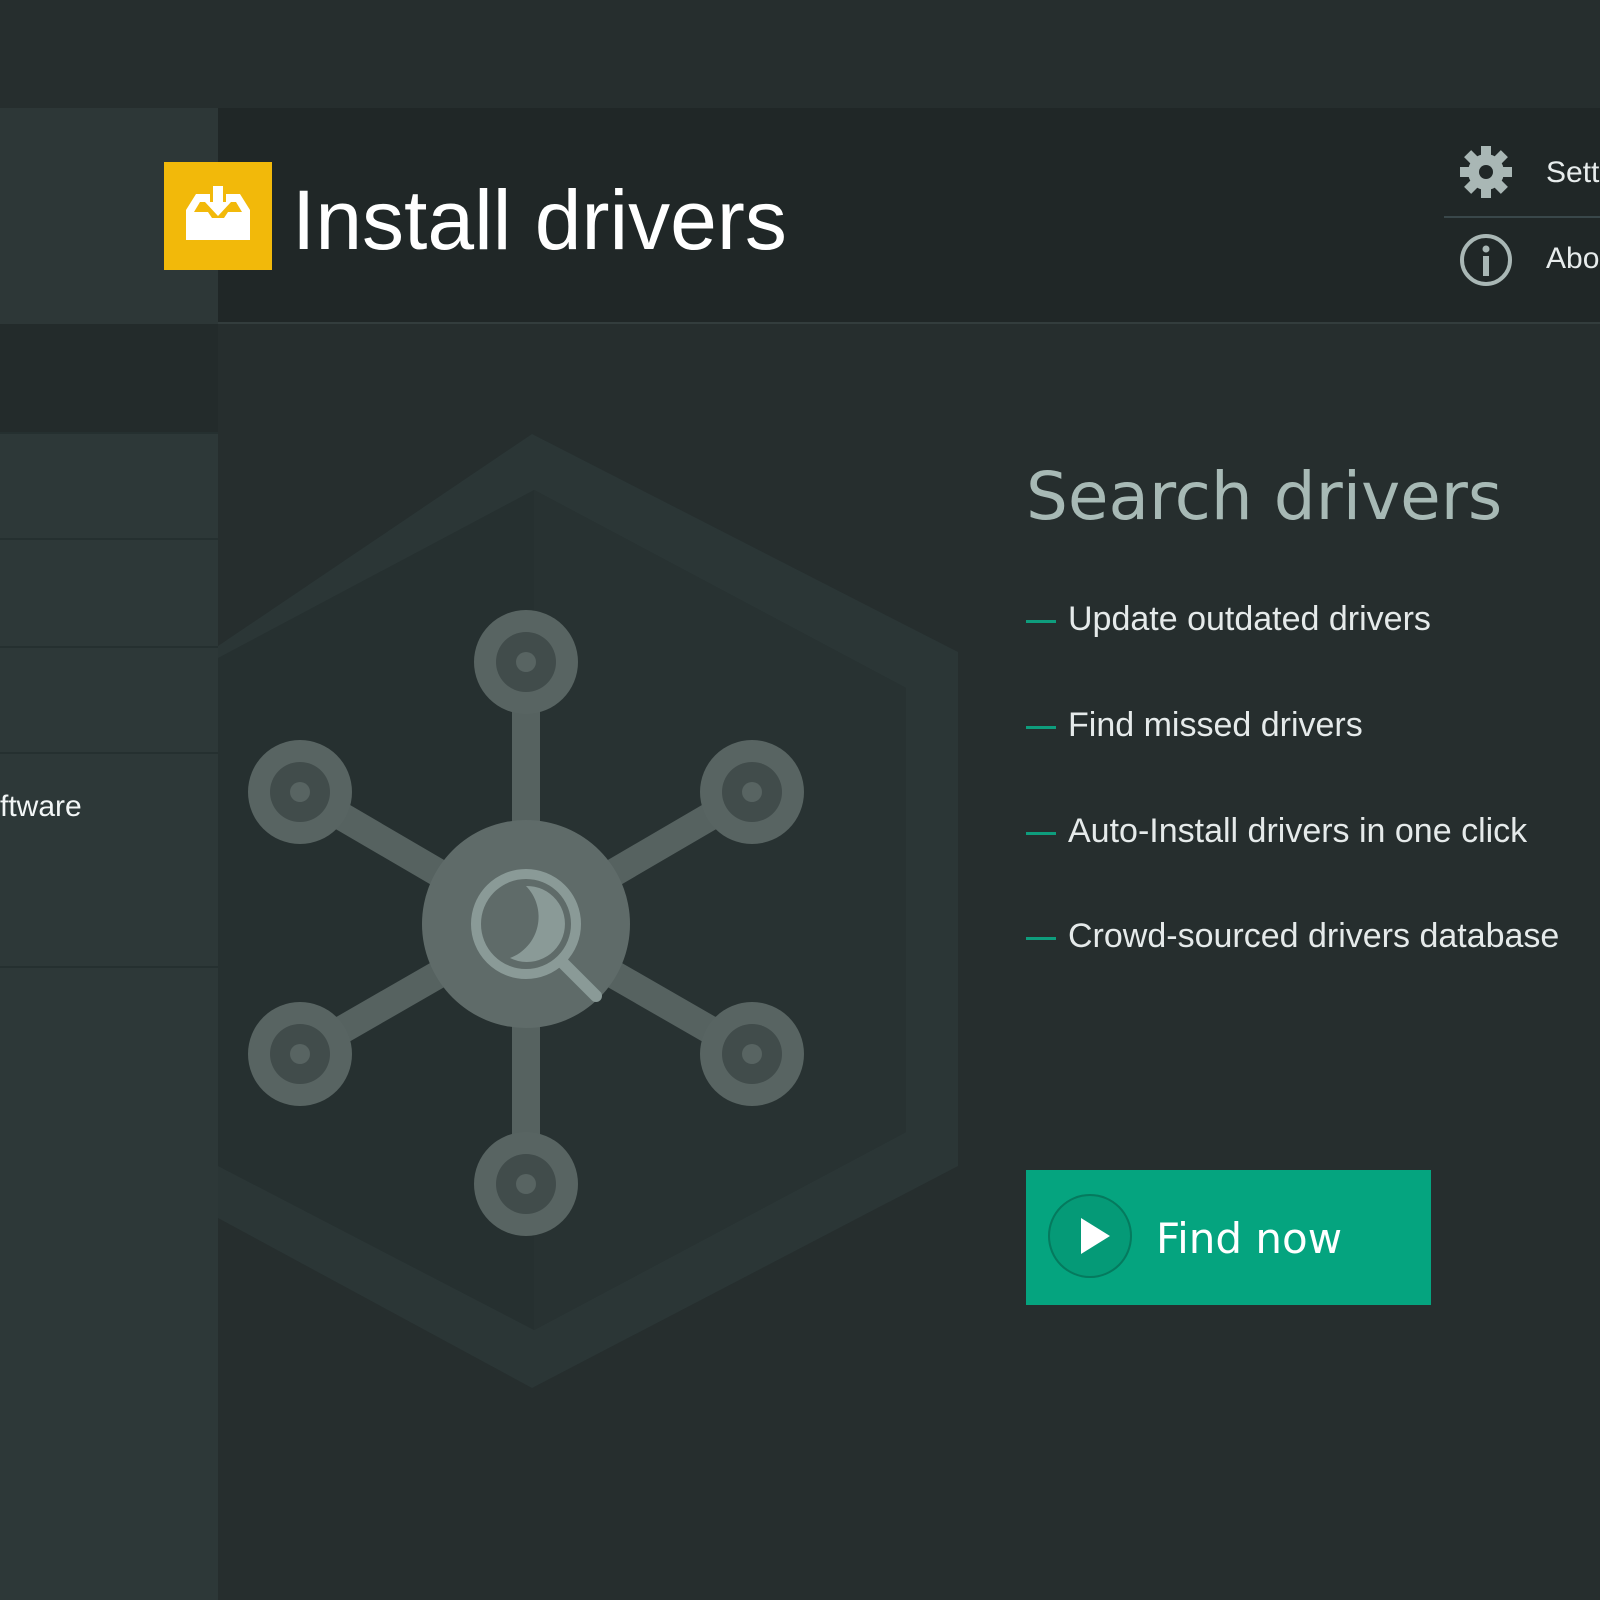 The width and height of the screenshot is (1600, 1600). Describe the element at coordinates (1215, 725) in the screenshot. I see `feature-text: Find missed drivers` at that location.